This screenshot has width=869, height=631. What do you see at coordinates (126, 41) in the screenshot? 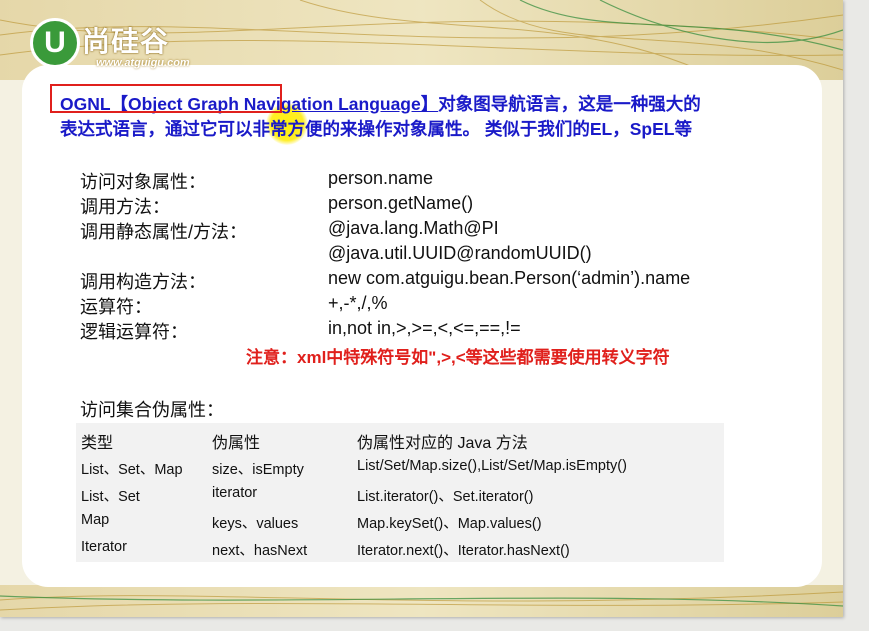
I see `logo-brand-text: 尚硅谷` at bounding box center [126, 41].